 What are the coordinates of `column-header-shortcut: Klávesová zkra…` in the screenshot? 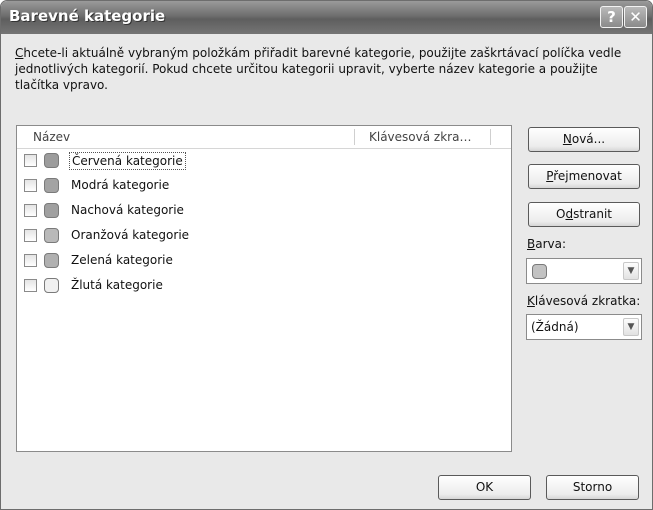 It's located at (420, 137).